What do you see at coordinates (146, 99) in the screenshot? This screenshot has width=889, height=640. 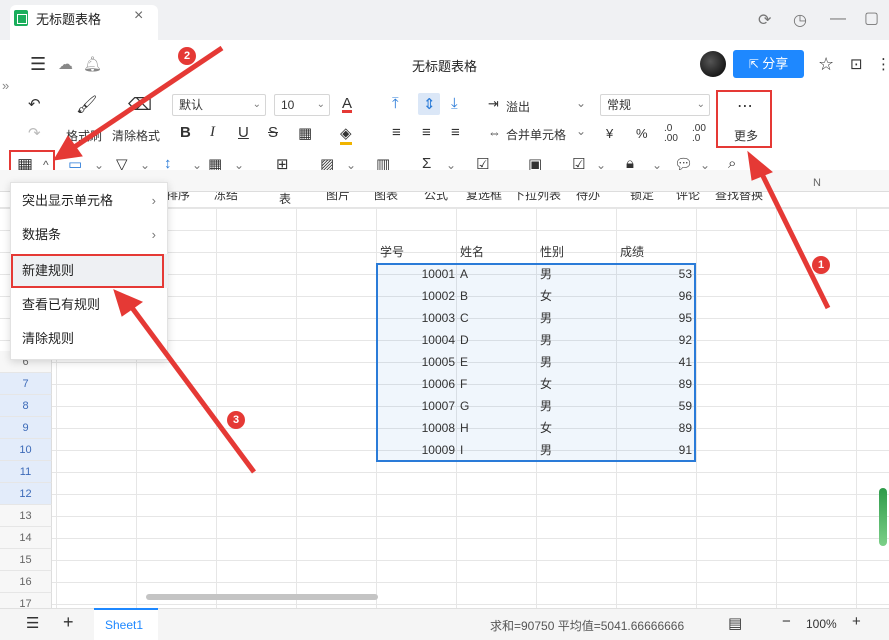 I see `arrow-2-line` at bounding box center [146, 99].